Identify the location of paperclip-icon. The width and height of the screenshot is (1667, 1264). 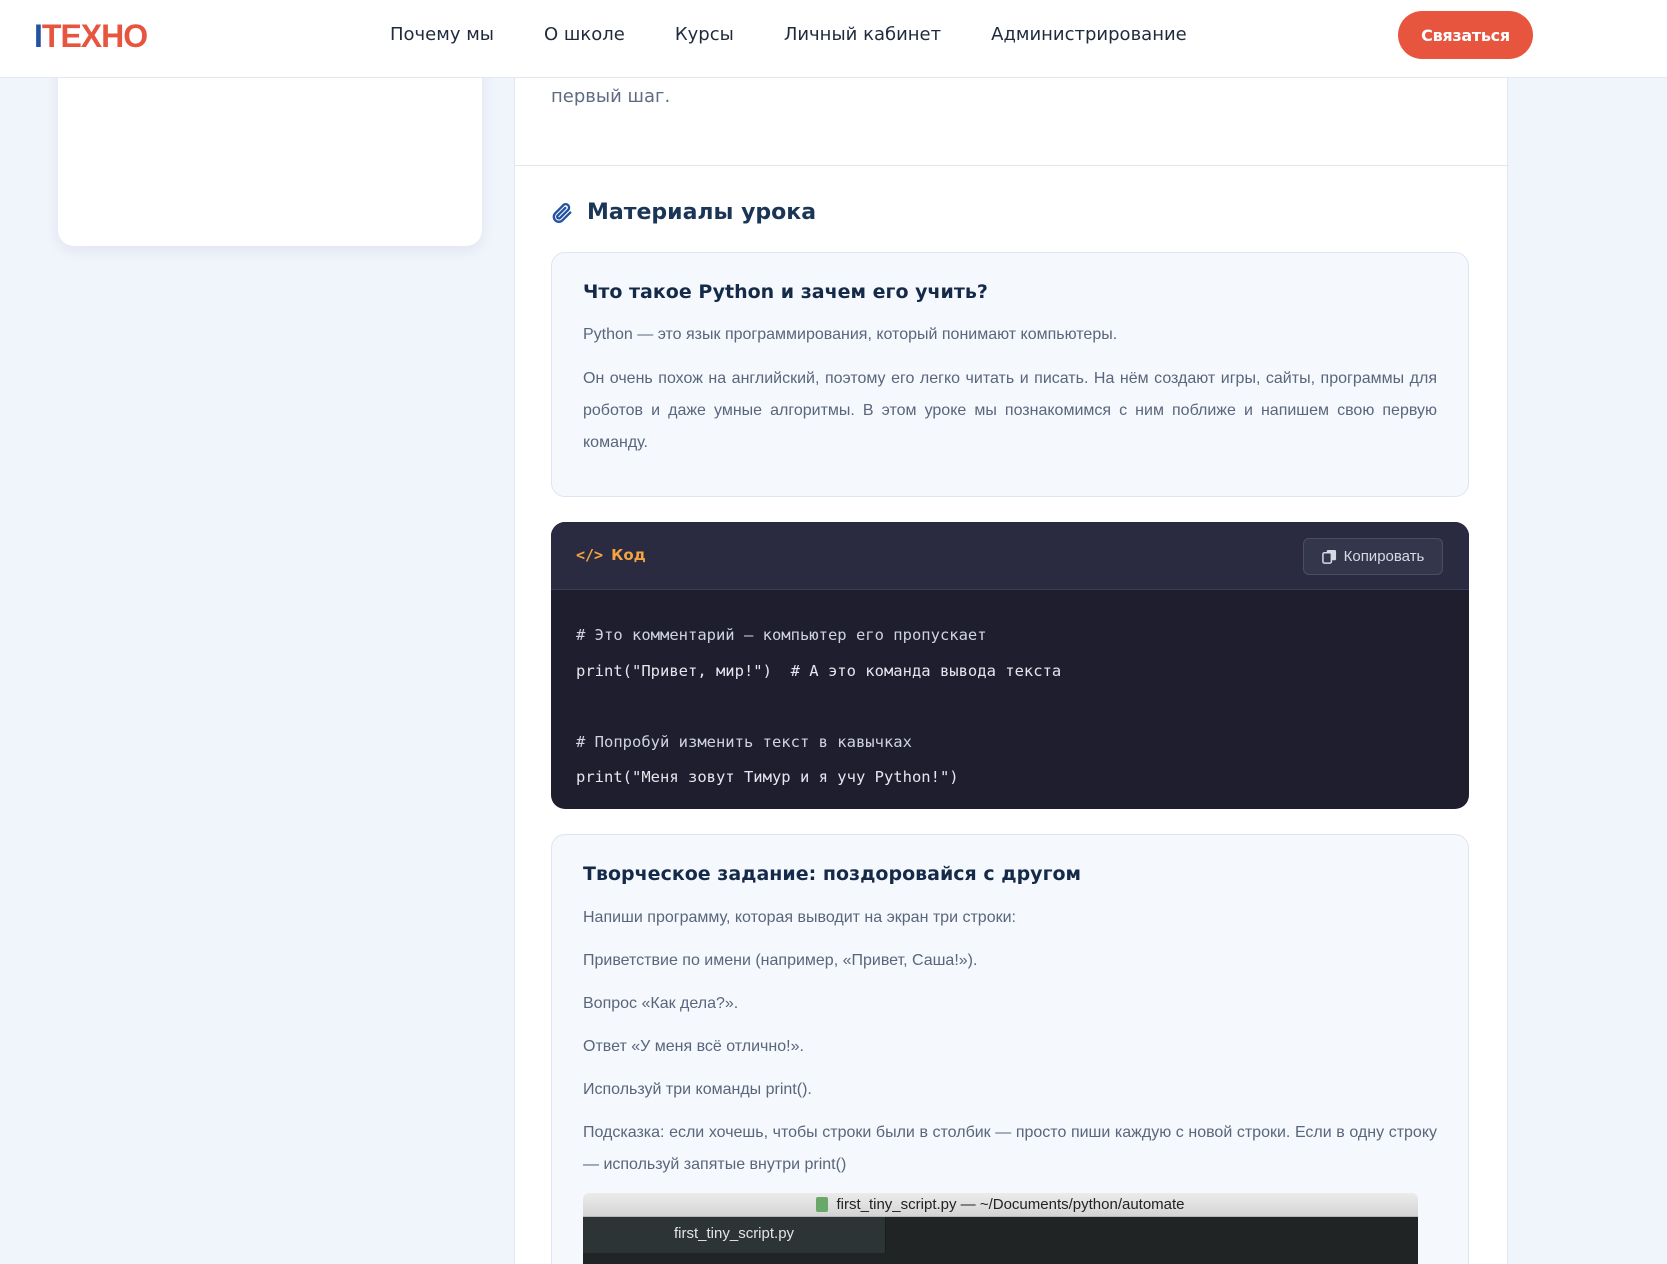
(562, 212).